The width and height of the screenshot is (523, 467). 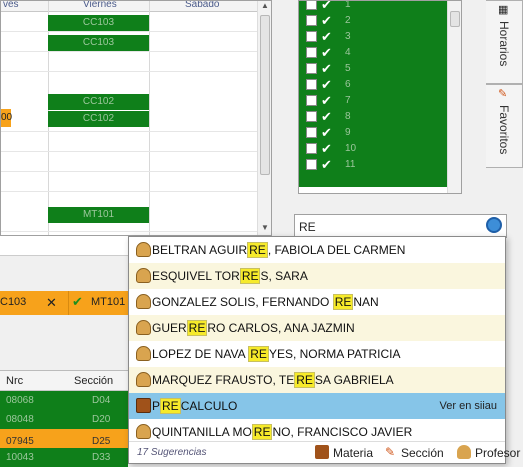 What do you see at coordinates (422, 453) in the screenshot?
I see `filter-seccion: Sección` at bounding box center [422, 453].